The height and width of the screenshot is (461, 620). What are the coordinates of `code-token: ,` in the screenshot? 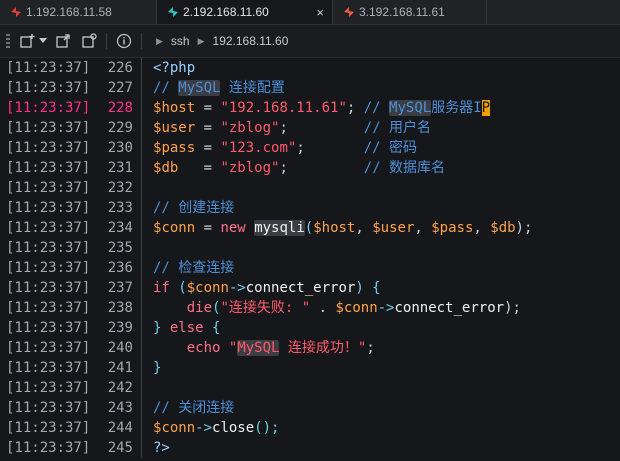 It's located at (364, 228).